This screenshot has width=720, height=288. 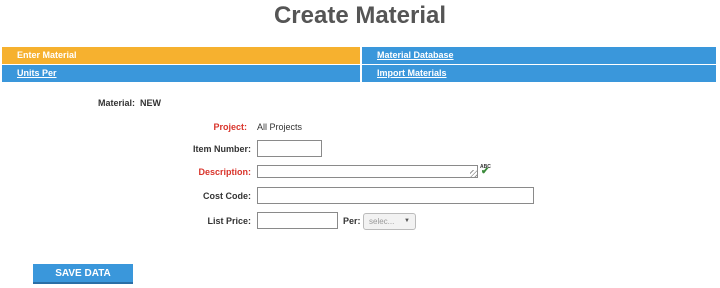 What do you see at coordinates (280, 127) in the screenshot?
I see `project-value: All Projects` at bounding box center [280, 127].